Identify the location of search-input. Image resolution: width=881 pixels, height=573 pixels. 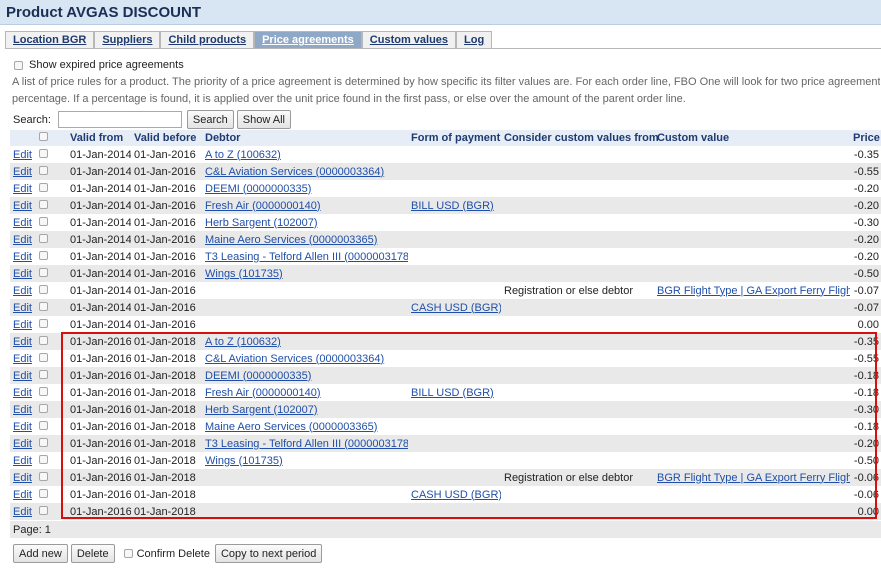
(119, 119).